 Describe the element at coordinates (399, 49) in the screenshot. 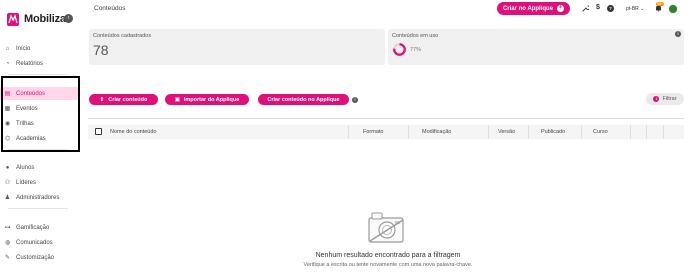

I see `usage-donut` at that location.